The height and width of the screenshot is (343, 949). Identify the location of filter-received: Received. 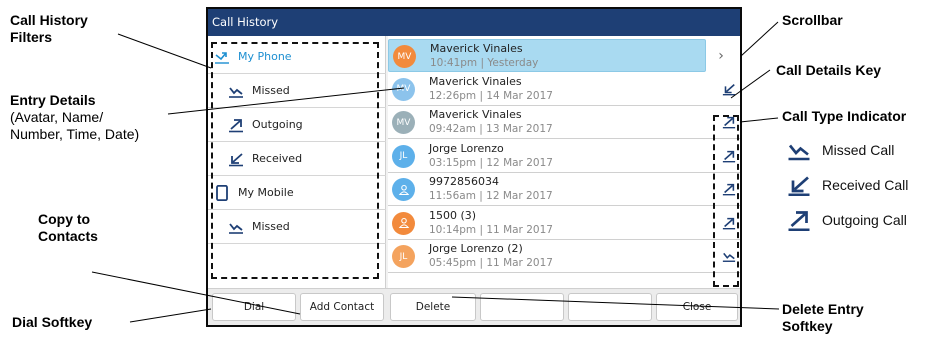
(297, 159).